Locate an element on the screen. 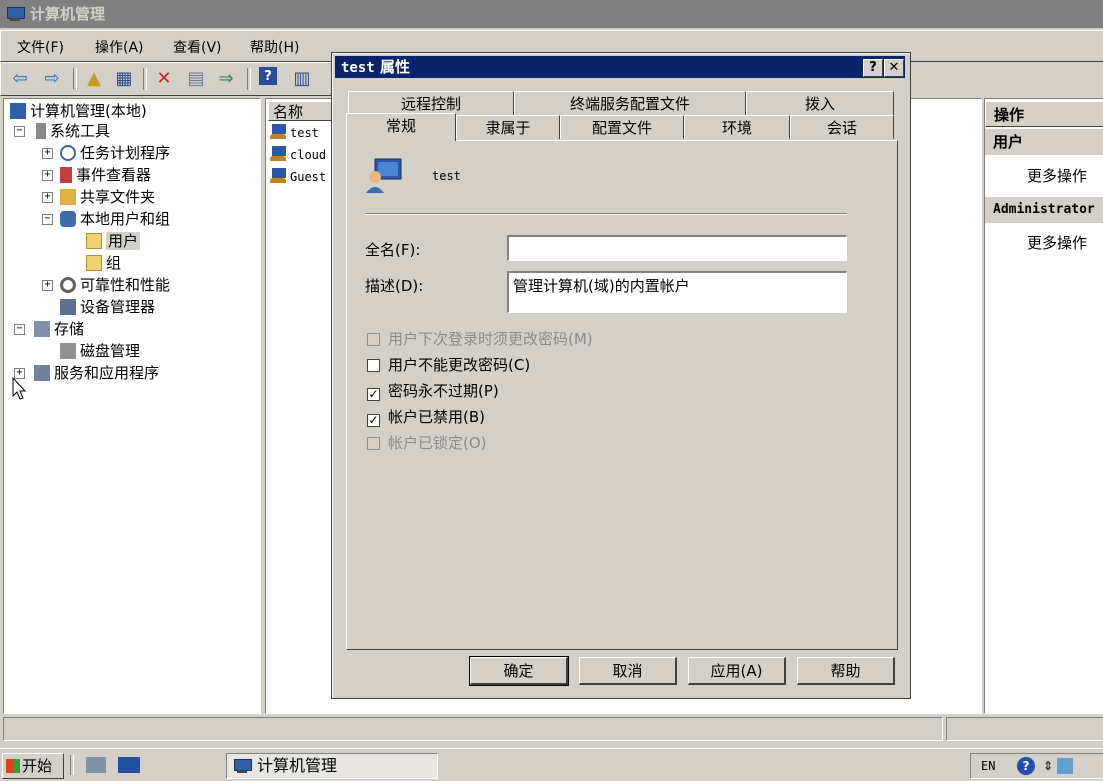 The image size is (1103, 781). ok-button: 确定 is located at coordinates (519, 671).